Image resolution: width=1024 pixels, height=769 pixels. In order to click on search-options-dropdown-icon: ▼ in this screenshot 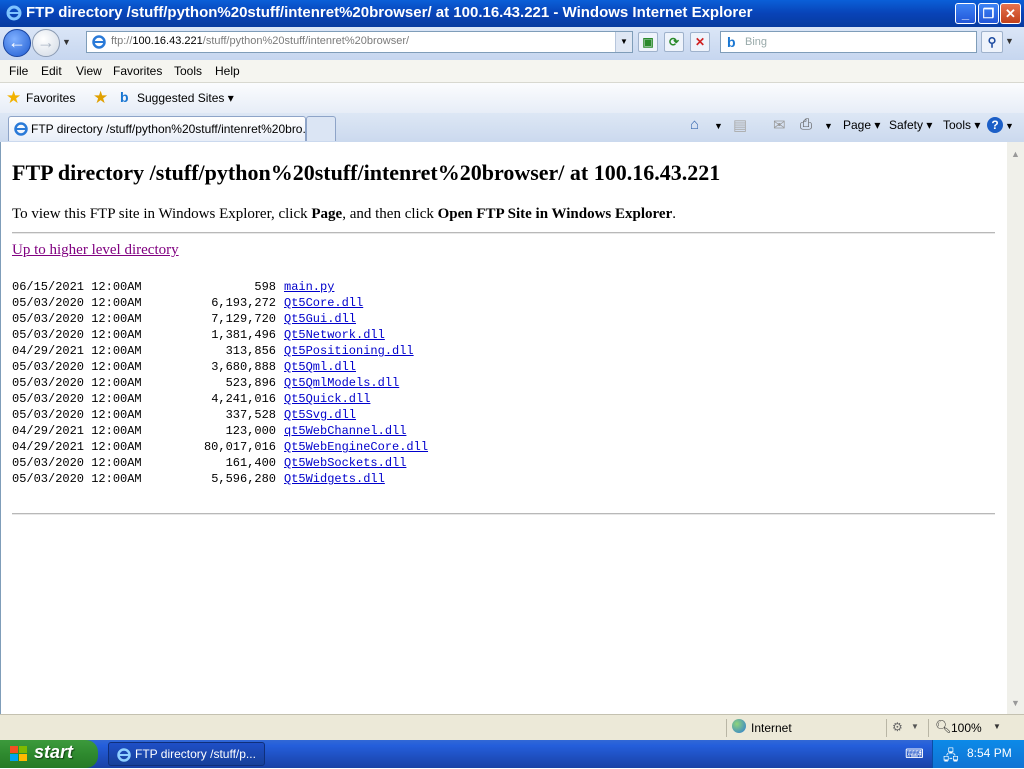, I will do `click(1009, 41)`.